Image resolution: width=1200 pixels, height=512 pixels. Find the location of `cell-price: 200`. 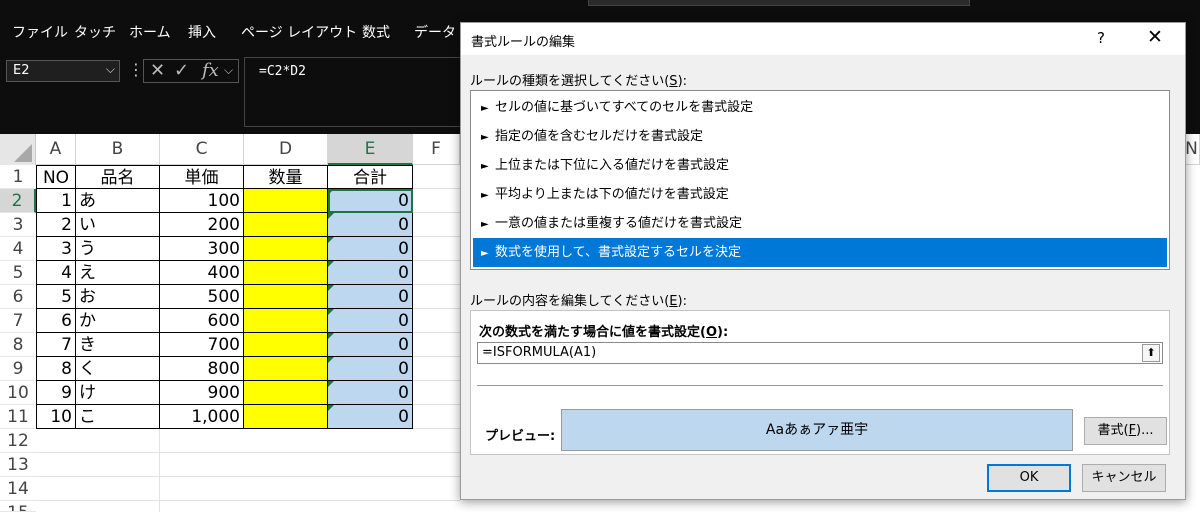

cell-price: 200 is located at coordinates (202, 225).